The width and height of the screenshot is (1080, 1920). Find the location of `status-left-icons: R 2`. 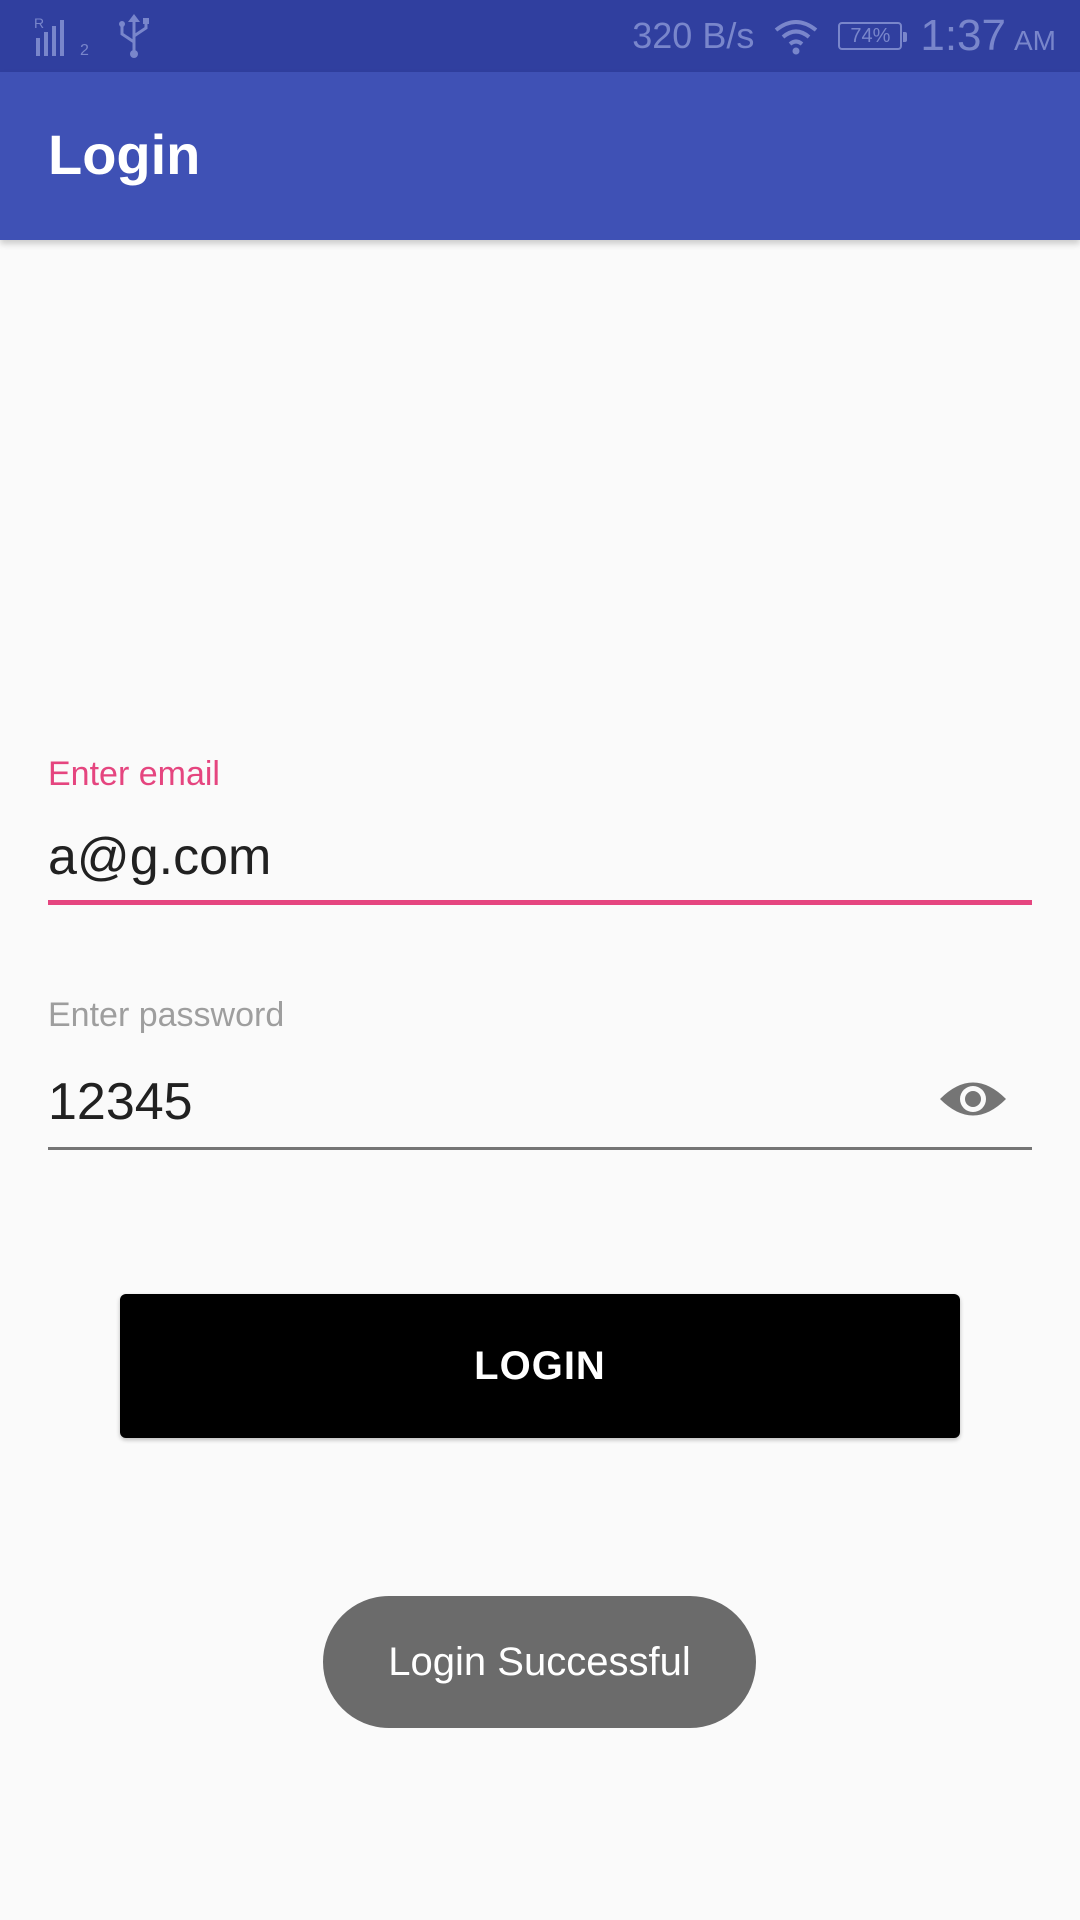

status-left-icons: R 2 is located at coordinates (95, 36).